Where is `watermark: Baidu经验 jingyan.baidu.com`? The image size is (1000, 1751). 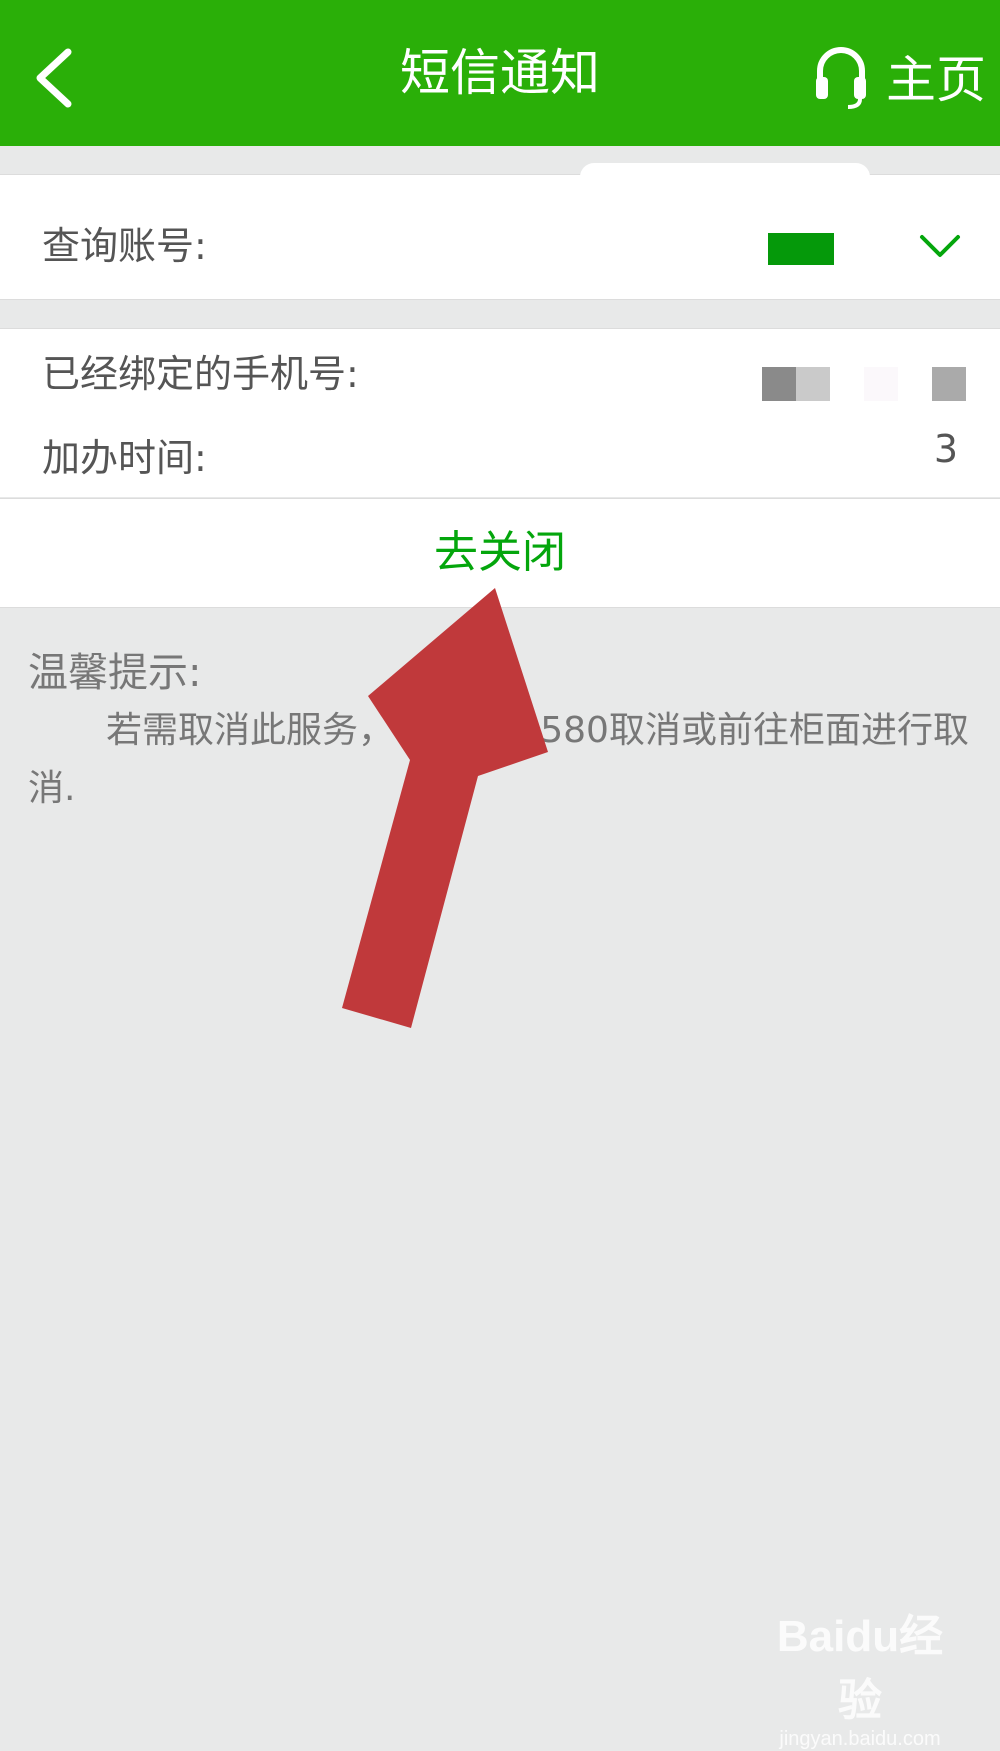 watermark: Baidu经验 jingyan.baidu.com is located at coordinates (860, 1675).